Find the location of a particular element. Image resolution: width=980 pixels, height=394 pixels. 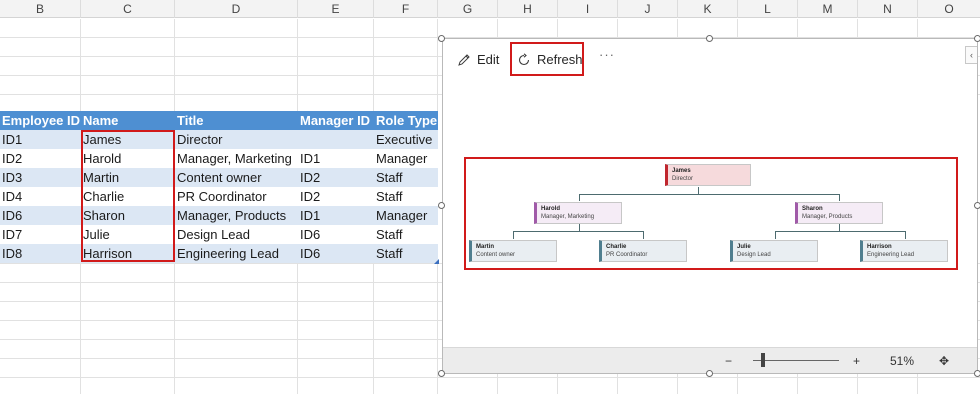

cell-employee-id: ID6 is located at coordinates (40, 215).